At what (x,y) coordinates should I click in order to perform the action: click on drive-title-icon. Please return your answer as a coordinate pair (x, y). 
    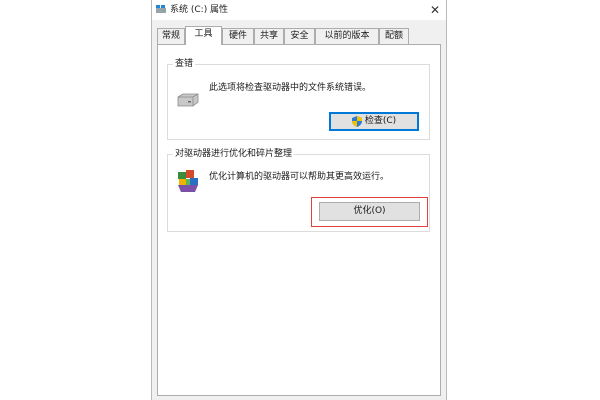
    Looking at the image, I should click on (161, 9).